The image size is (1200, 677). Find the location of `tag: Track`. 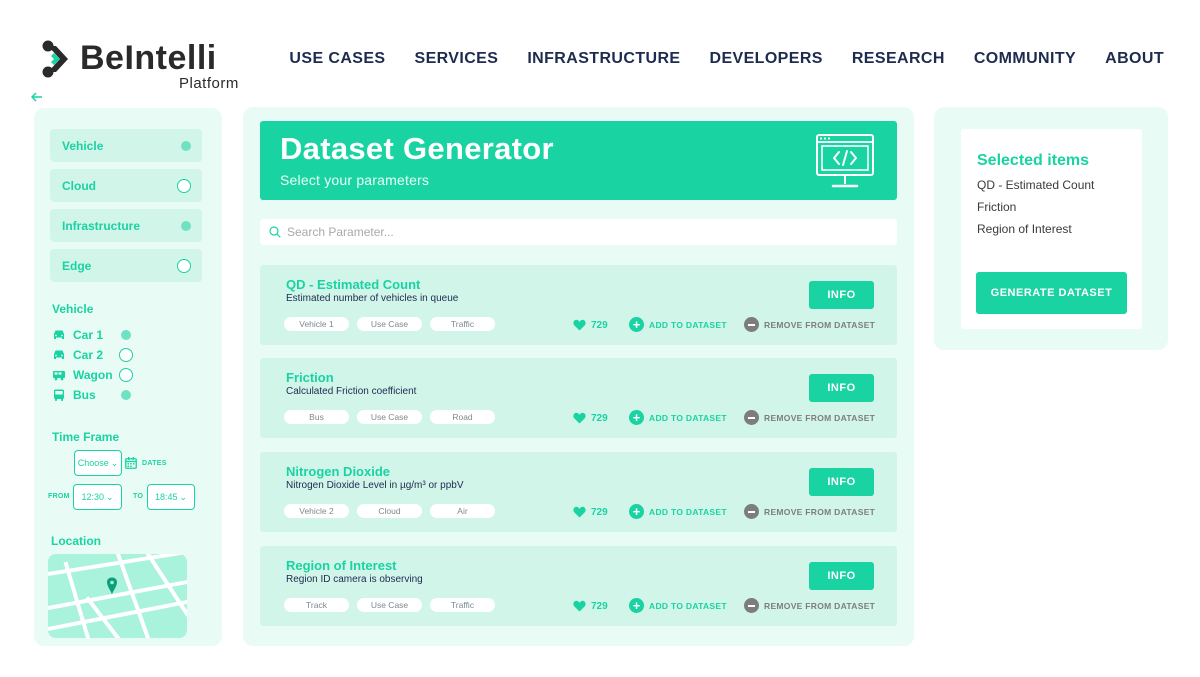

tag: Track is located at coordinates (316, 605).